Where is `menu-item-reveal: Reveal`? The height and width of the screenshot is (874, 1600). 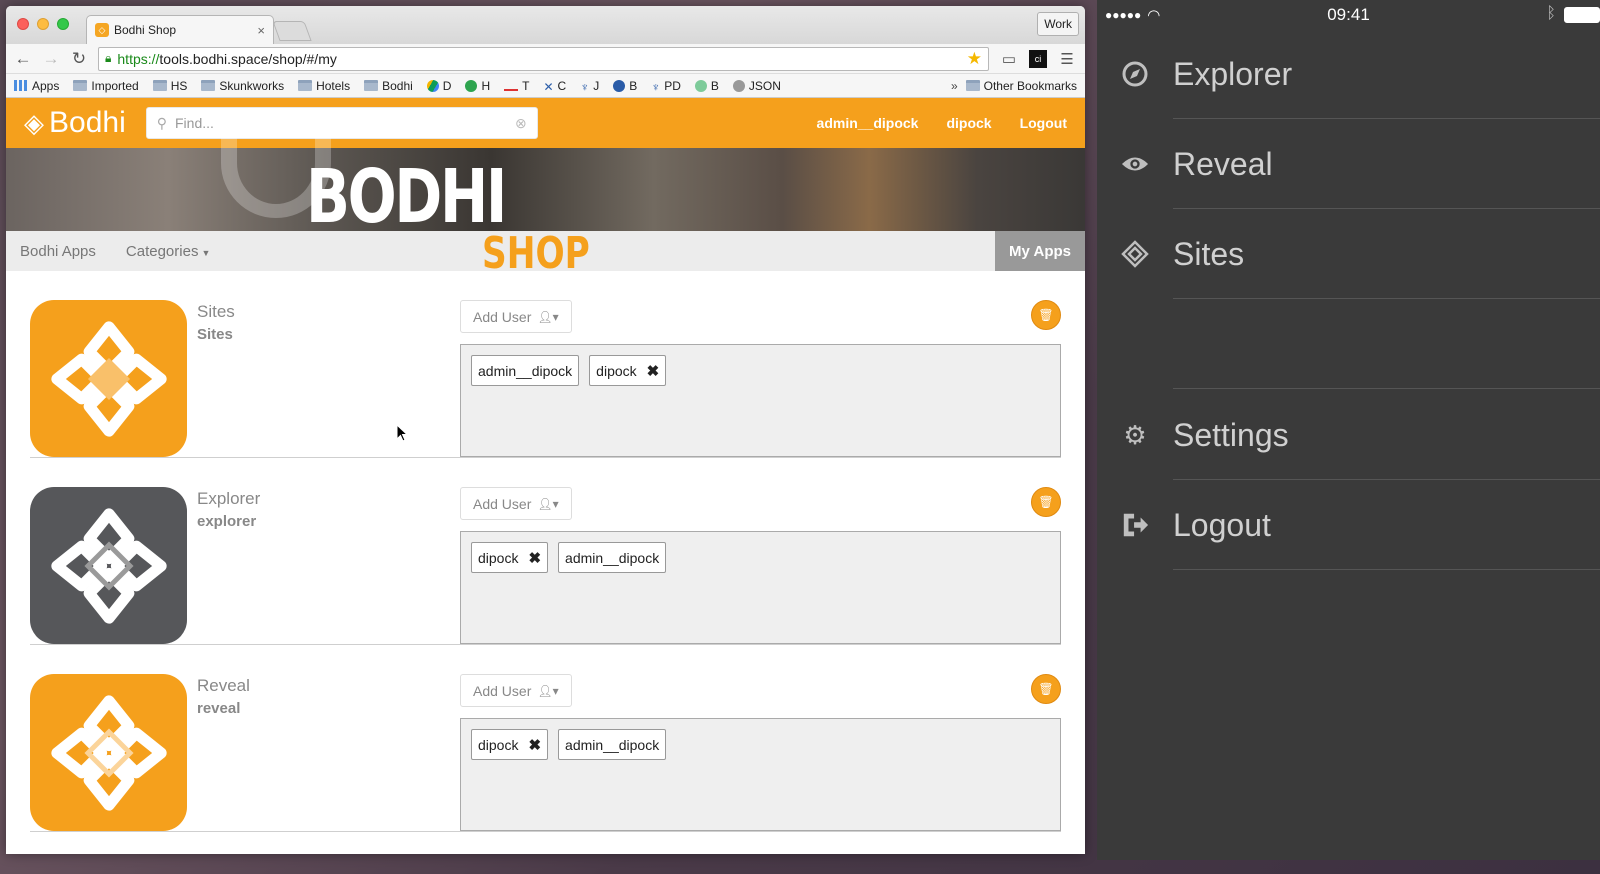
menu-item-reveal: Reveal is located at coordinates (1348, 164).